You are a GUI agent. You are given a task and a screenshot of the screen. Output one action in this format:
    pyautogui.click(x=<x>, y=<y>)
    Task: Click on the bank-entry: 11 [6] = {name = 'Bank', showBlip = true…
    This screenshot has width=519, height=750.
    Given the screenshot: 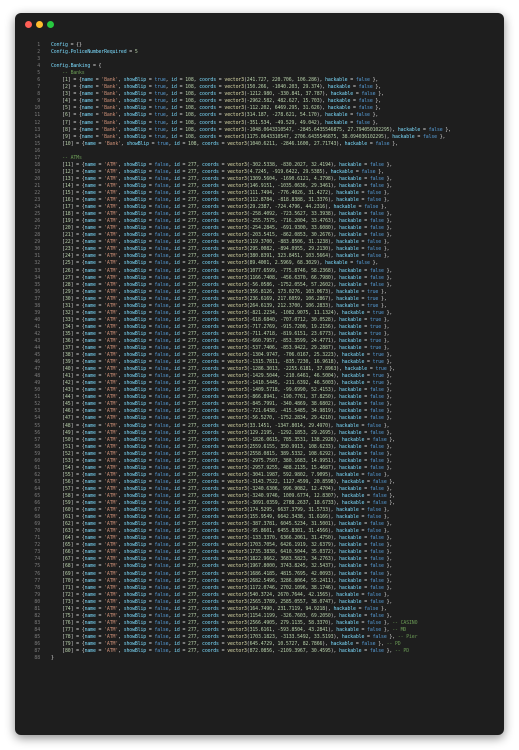 What is the action you would take?
    pyautogui.click(x=259, y=115)
    